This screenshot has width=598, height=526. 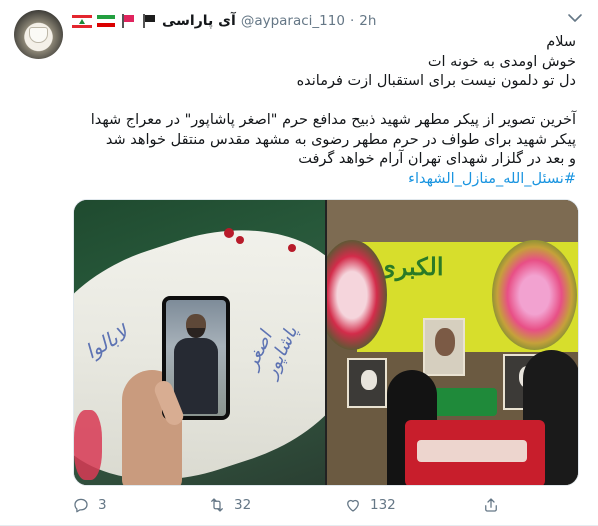 What do you see at coordinates (561, 42) in the screenshot?
I see `tweet-line: سلام` at bounding box center [561, 42].